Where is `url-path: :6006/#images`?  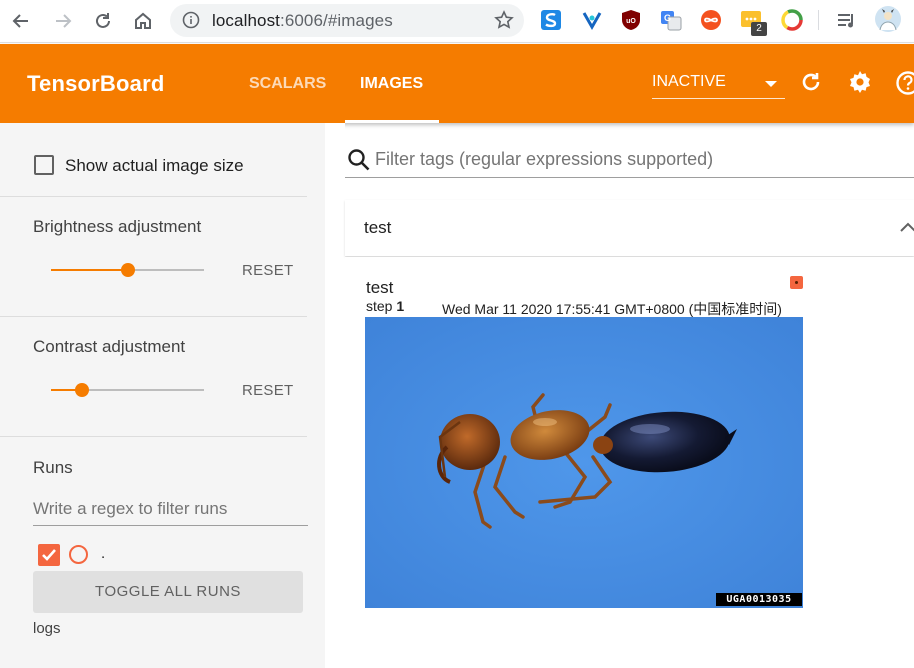 url-path: :6006/#images is located at coordinates (336, 20).